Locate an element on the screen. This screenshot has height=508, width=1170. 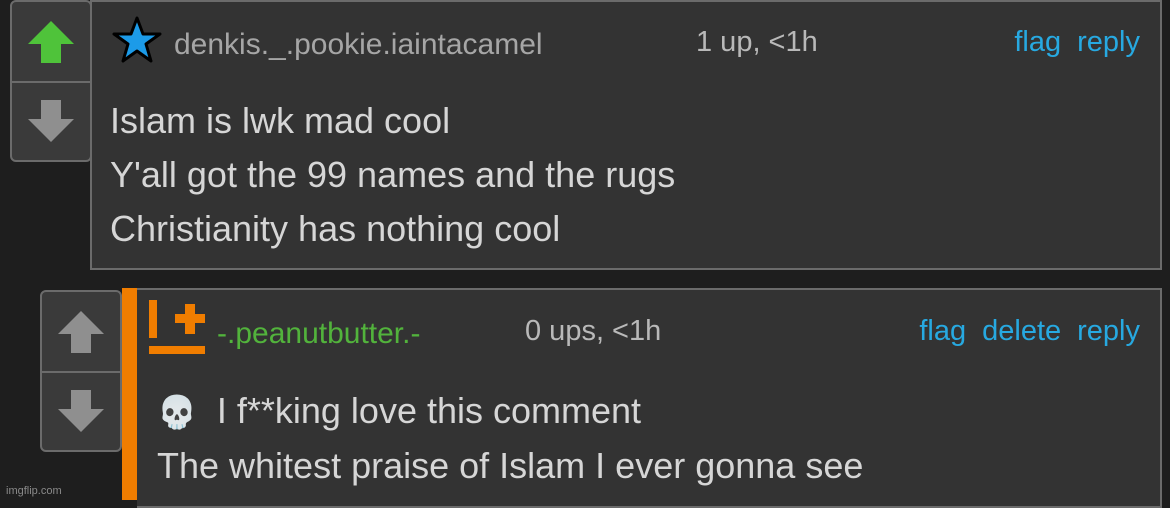
comment-line: Islam is lwk mad cool is located at coordinates (280, 120).